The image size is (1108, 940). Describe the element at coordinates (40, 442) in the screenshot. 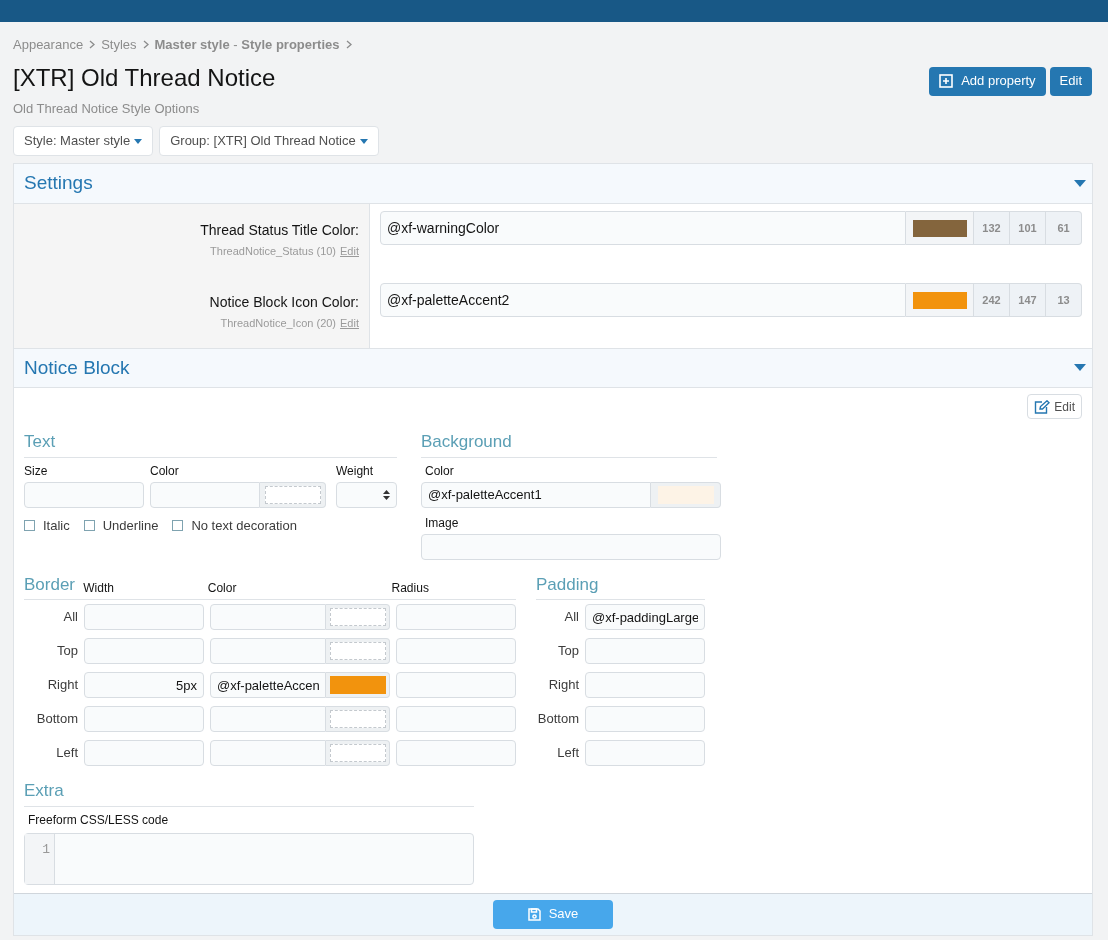

I see `group-heading: Text` at that location.